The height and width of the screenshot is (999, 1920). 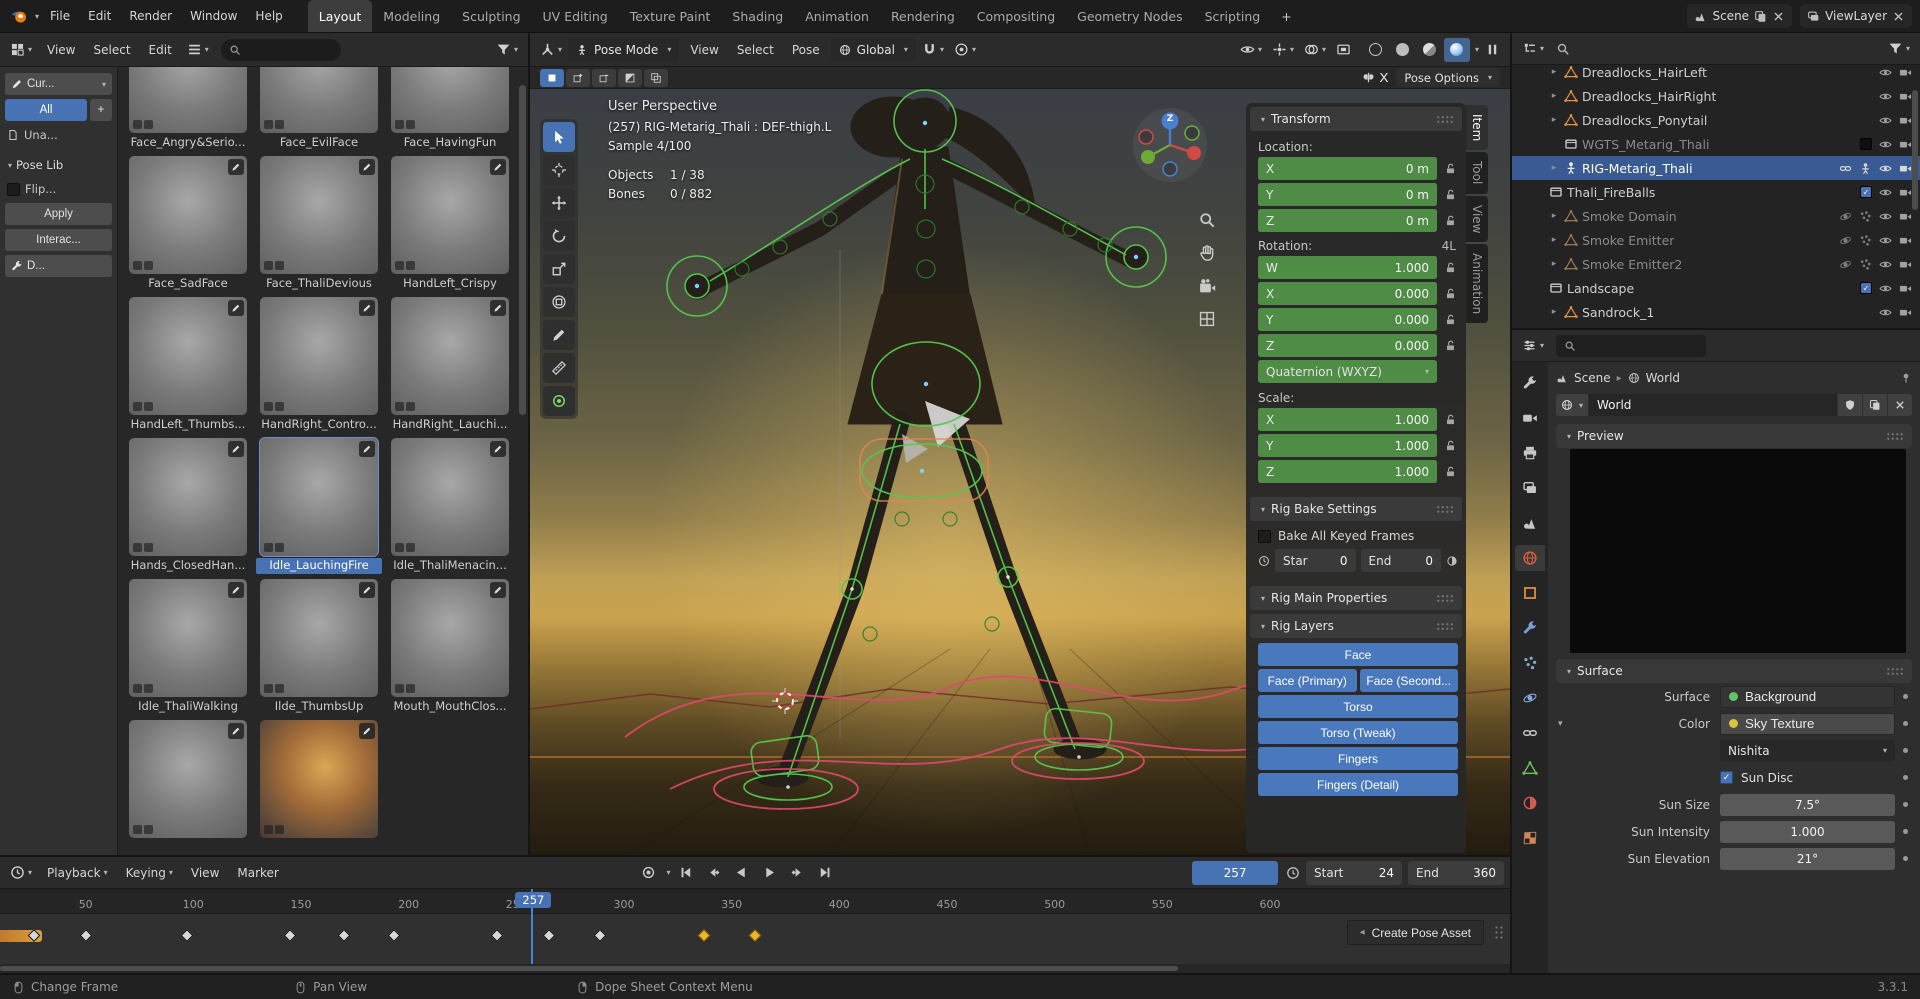 What do you see at coordinates (1716, 72) in the screenshot?
I see `outliner-row-dreadlocks-hairleft: ▸ Dreadlocks_HairLeft` at bounding box center [1716, 72].